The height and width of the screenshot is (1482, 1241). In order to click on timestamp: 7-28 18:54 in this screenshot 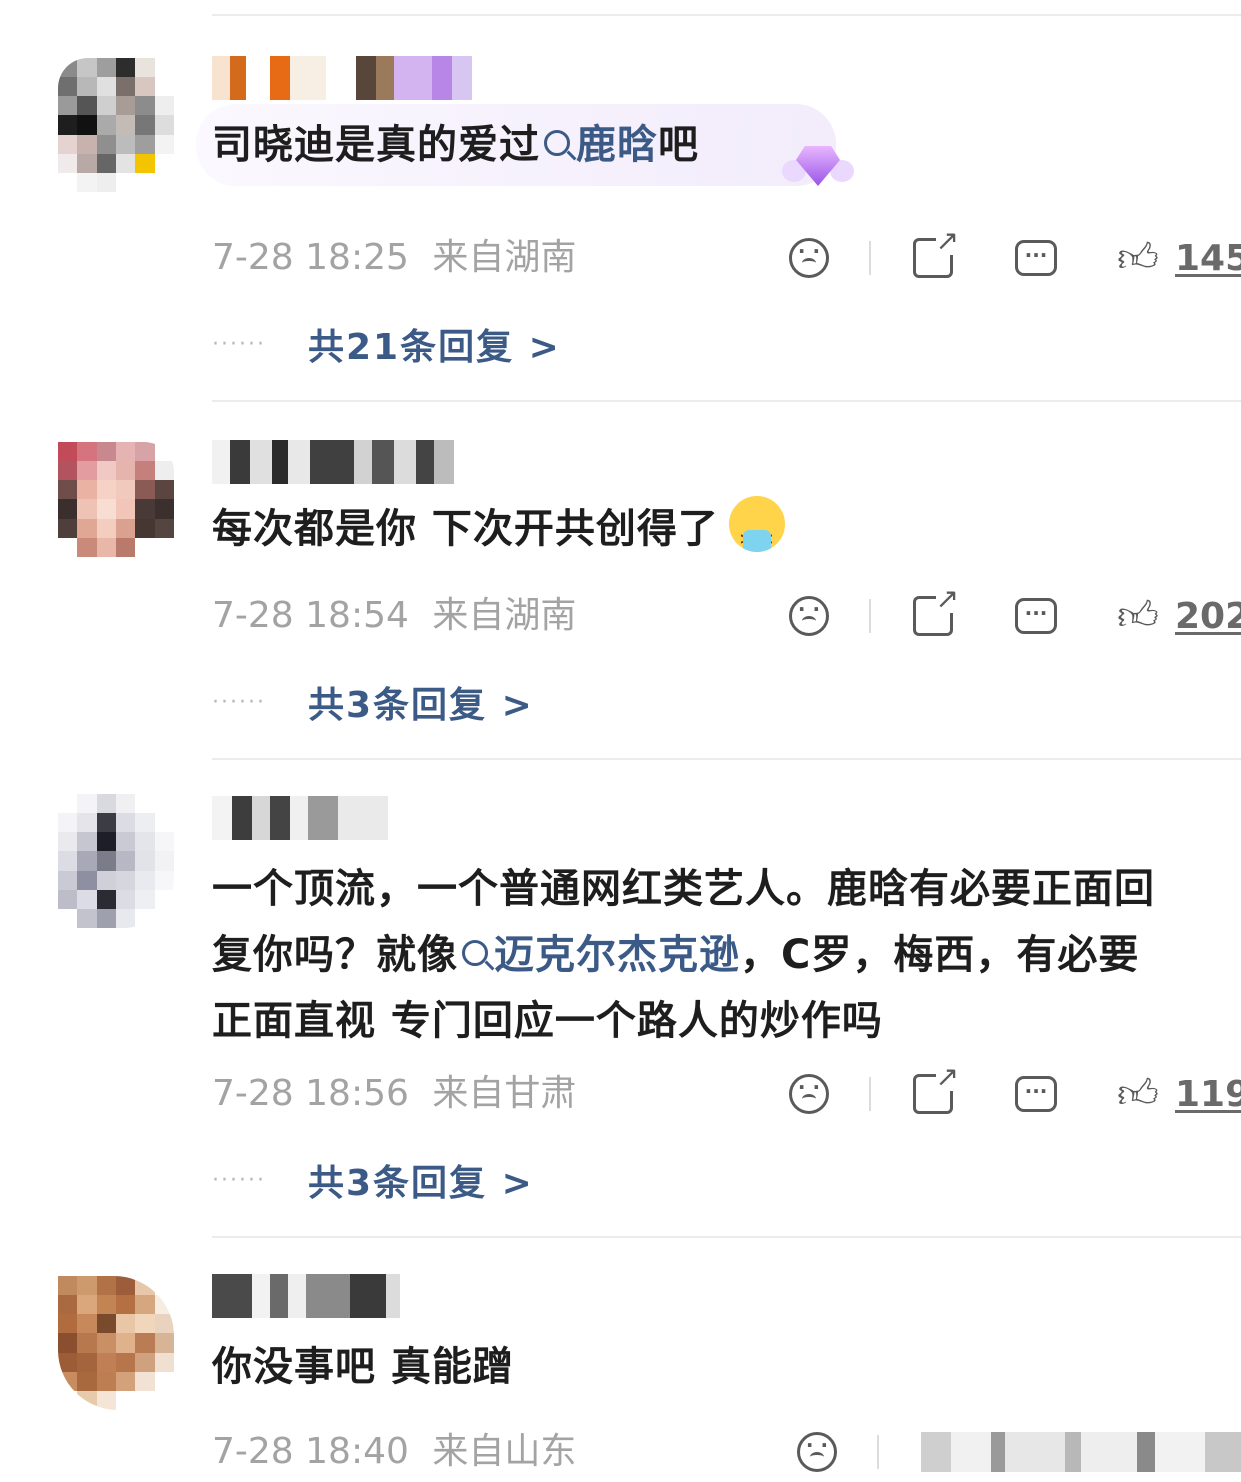, I will do `click(310, 615)`.